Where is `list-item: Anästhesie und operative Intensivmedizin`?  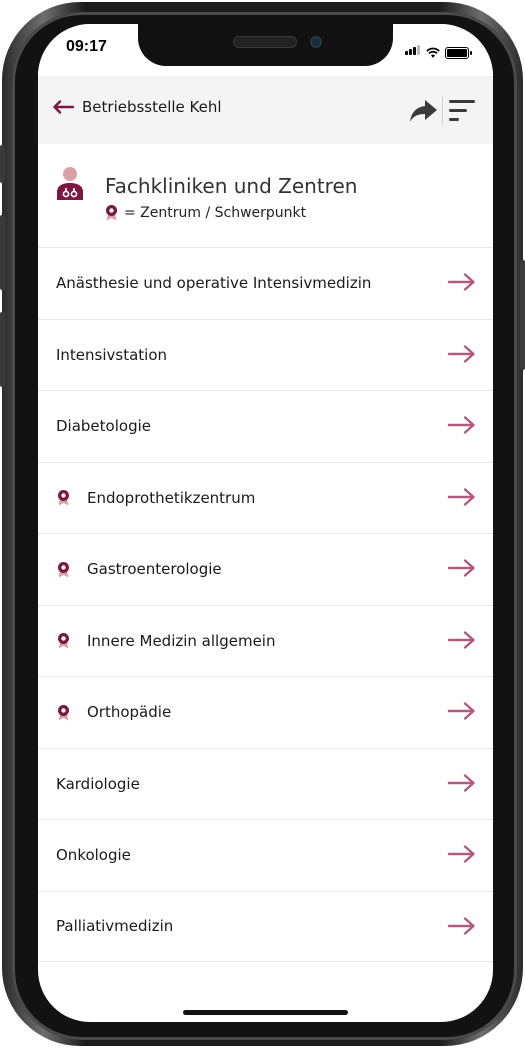
list-item: Anästhesie und operative Intensivmedizin is located at coordinates (265, 283).